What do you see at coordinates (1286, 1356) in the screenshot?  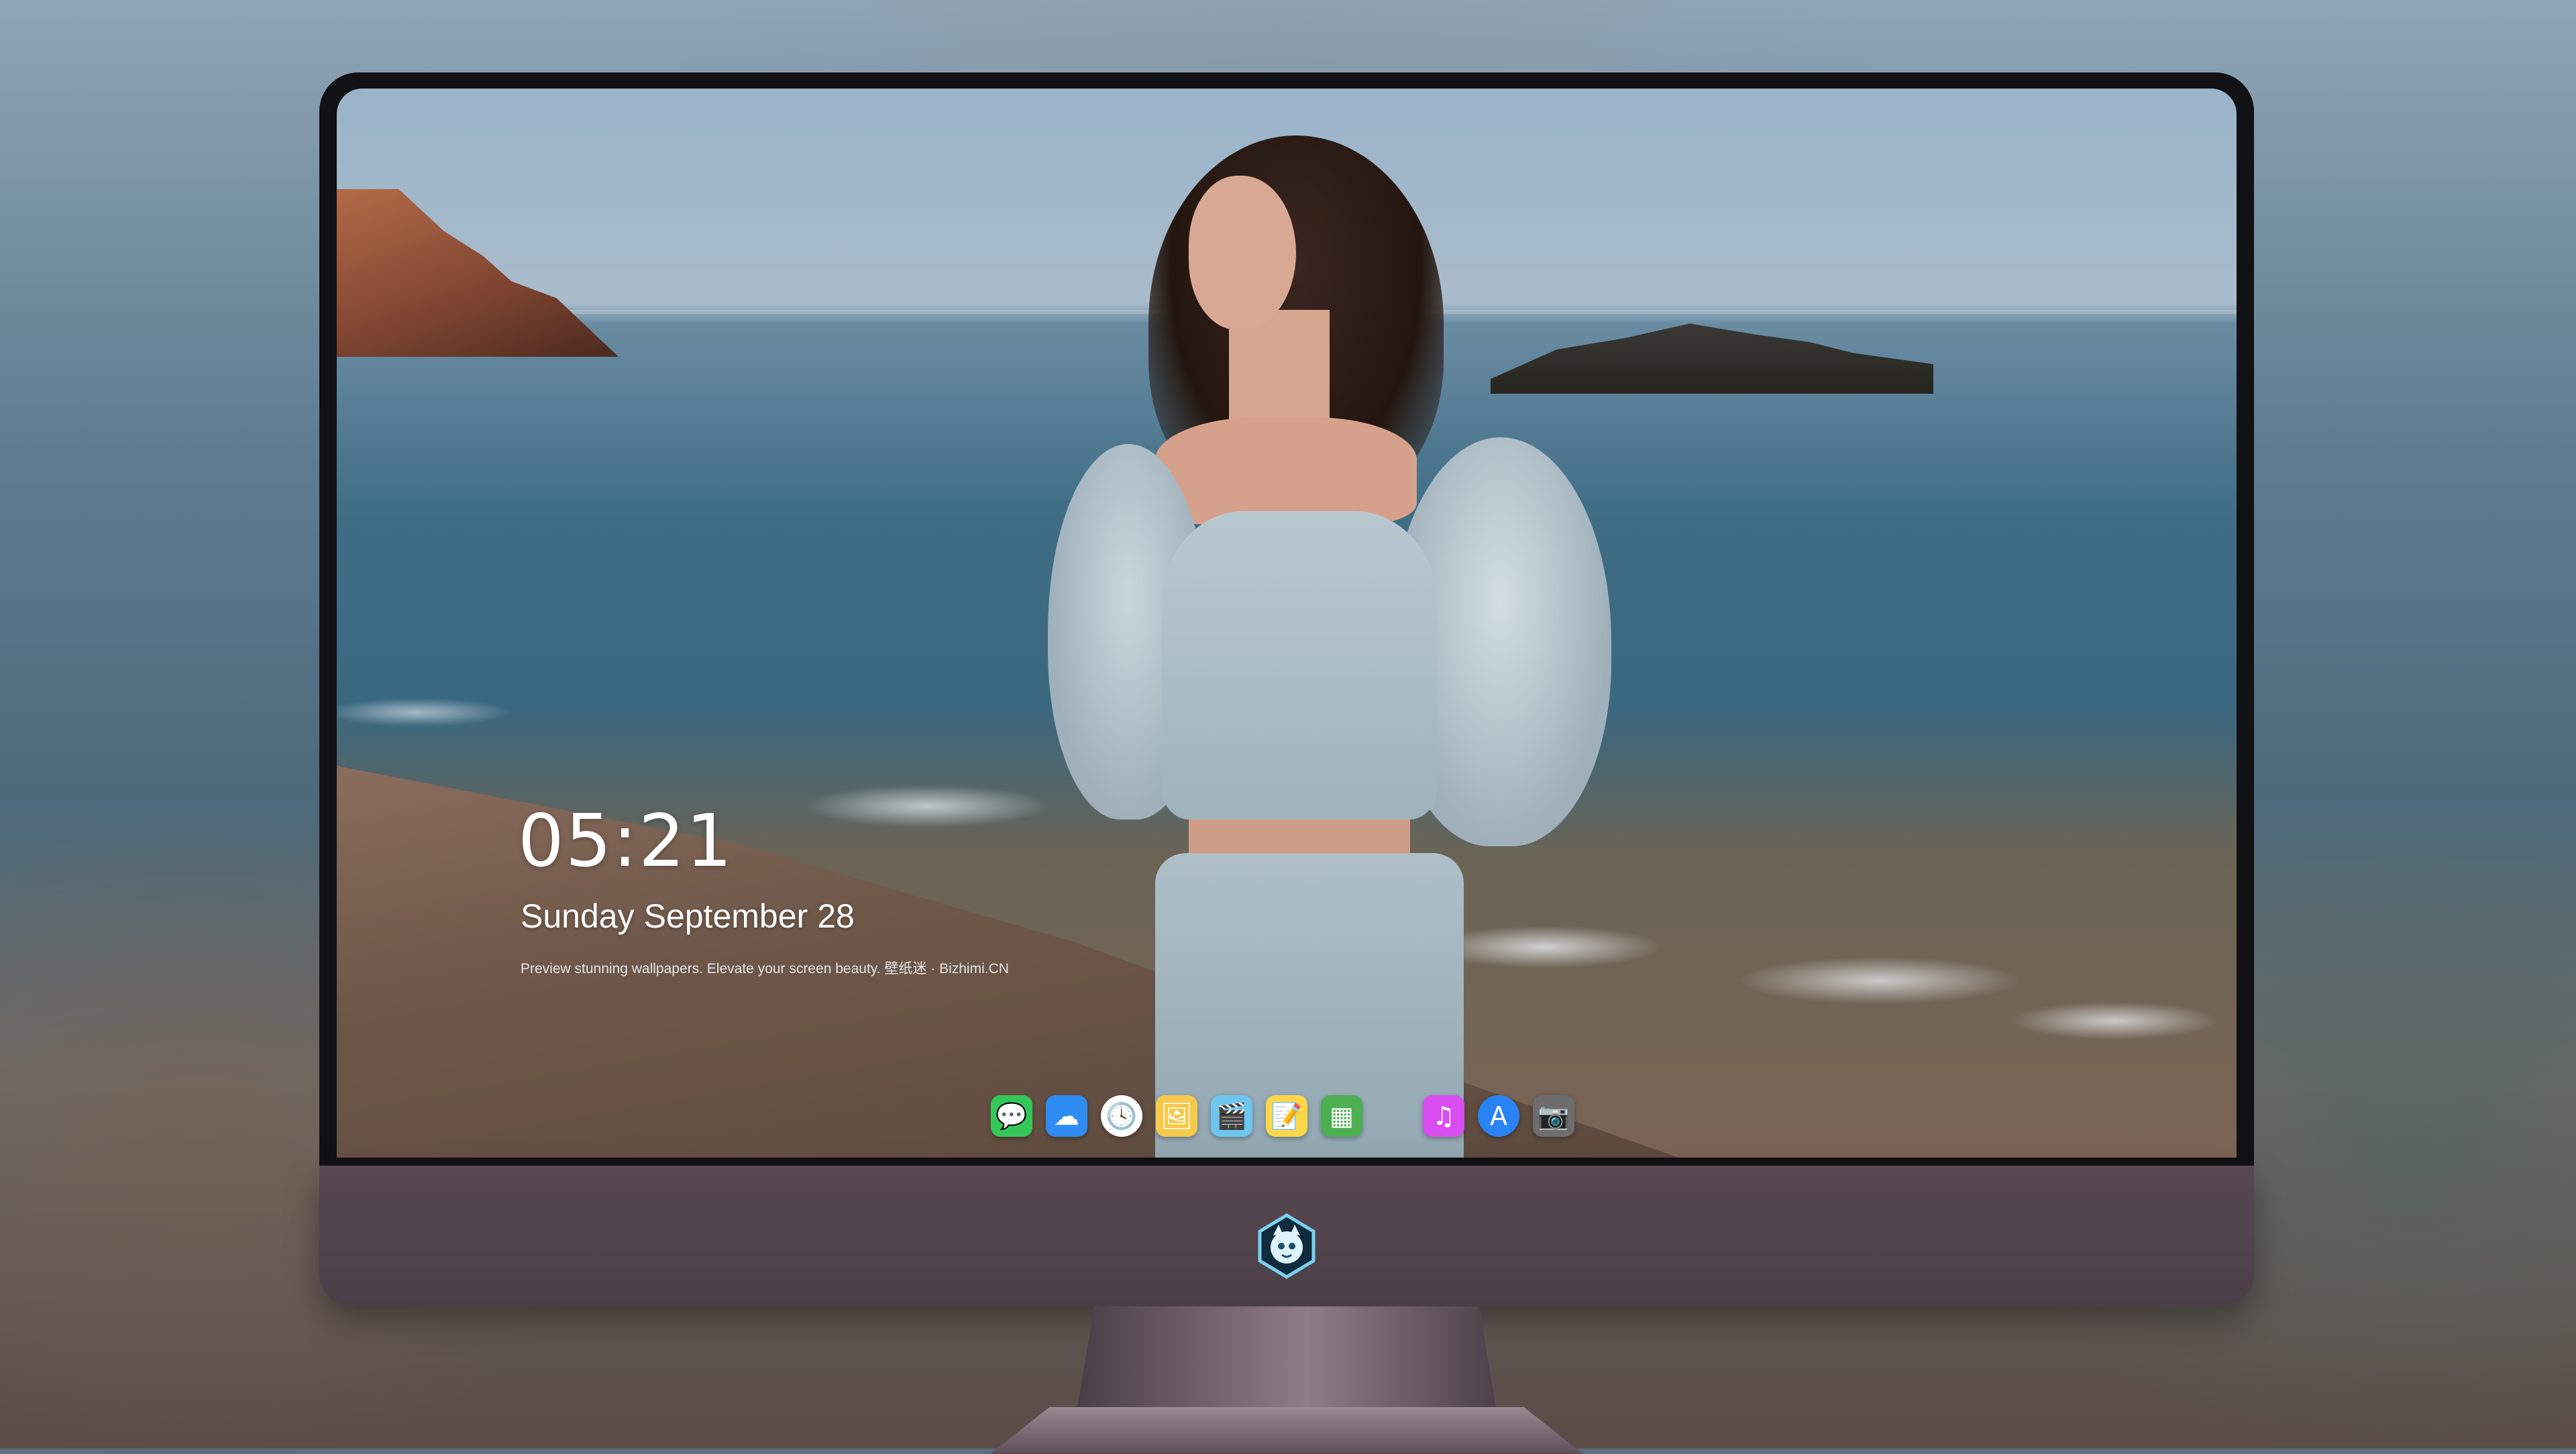 I see `monitor-stand-neck` at bounding box center [1286, 1356].